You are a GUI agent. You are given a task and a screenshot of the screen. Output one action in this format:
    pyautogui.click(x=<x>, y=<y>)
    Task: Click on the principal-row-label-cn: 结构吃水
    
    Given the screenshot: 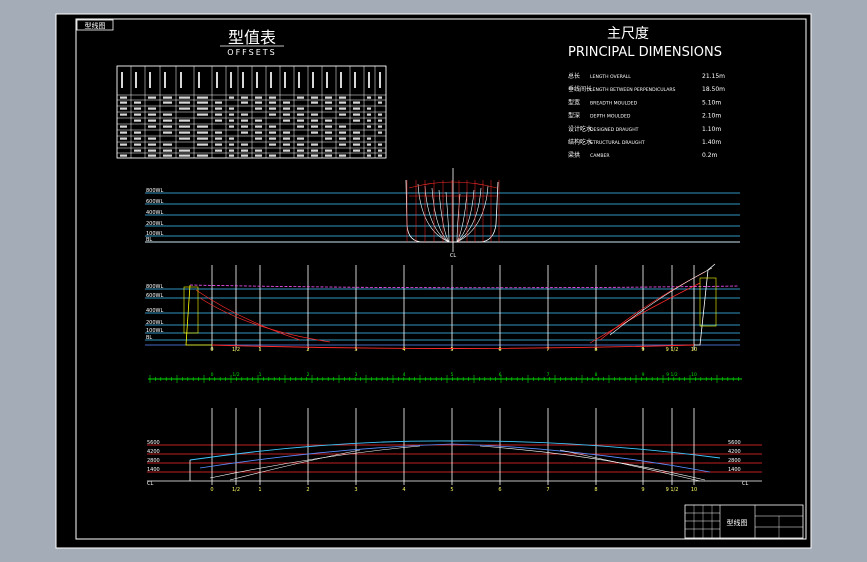 What is the action you would take?
    pyautogui.click(x=580, y=142)
    